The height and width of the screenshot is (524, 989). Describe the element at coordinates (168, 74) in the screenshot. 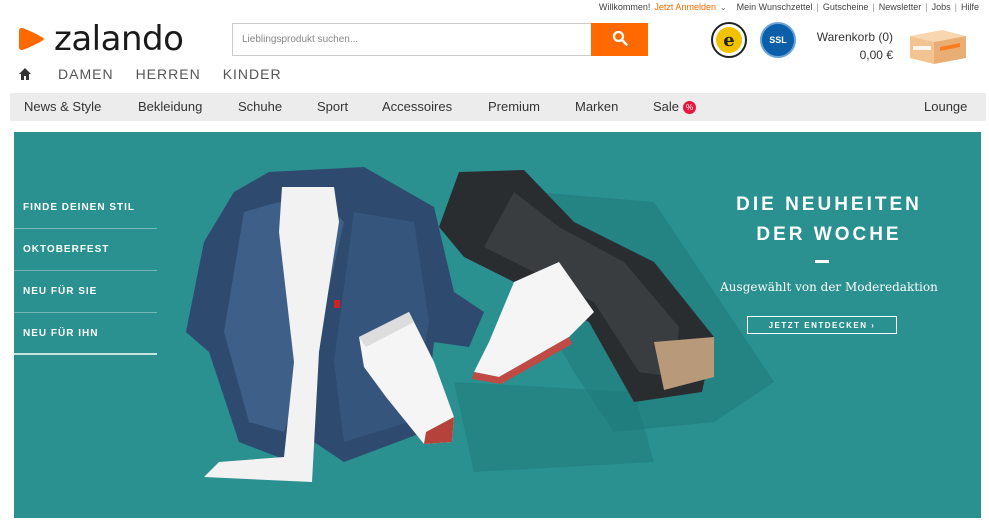

I see `nav-herren: HERREN` at that location.